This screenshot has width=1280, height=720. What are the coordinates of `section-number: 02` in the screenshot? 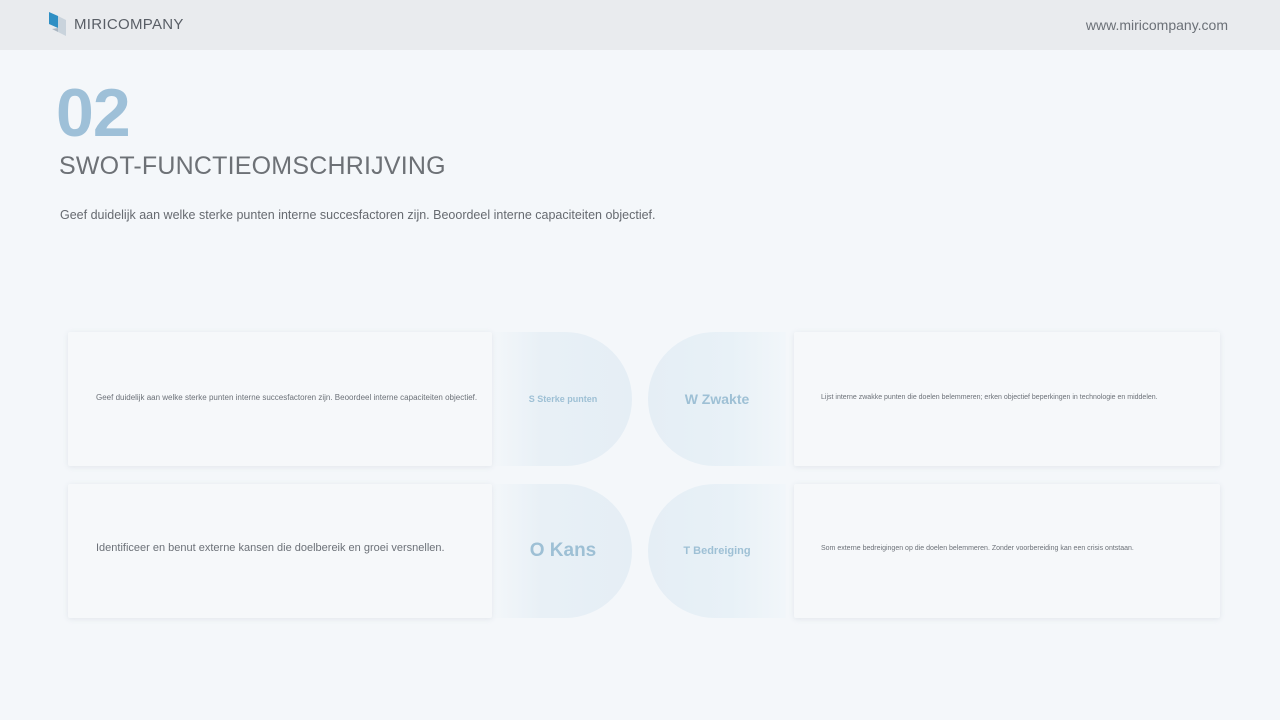 It's located at (93, 113).